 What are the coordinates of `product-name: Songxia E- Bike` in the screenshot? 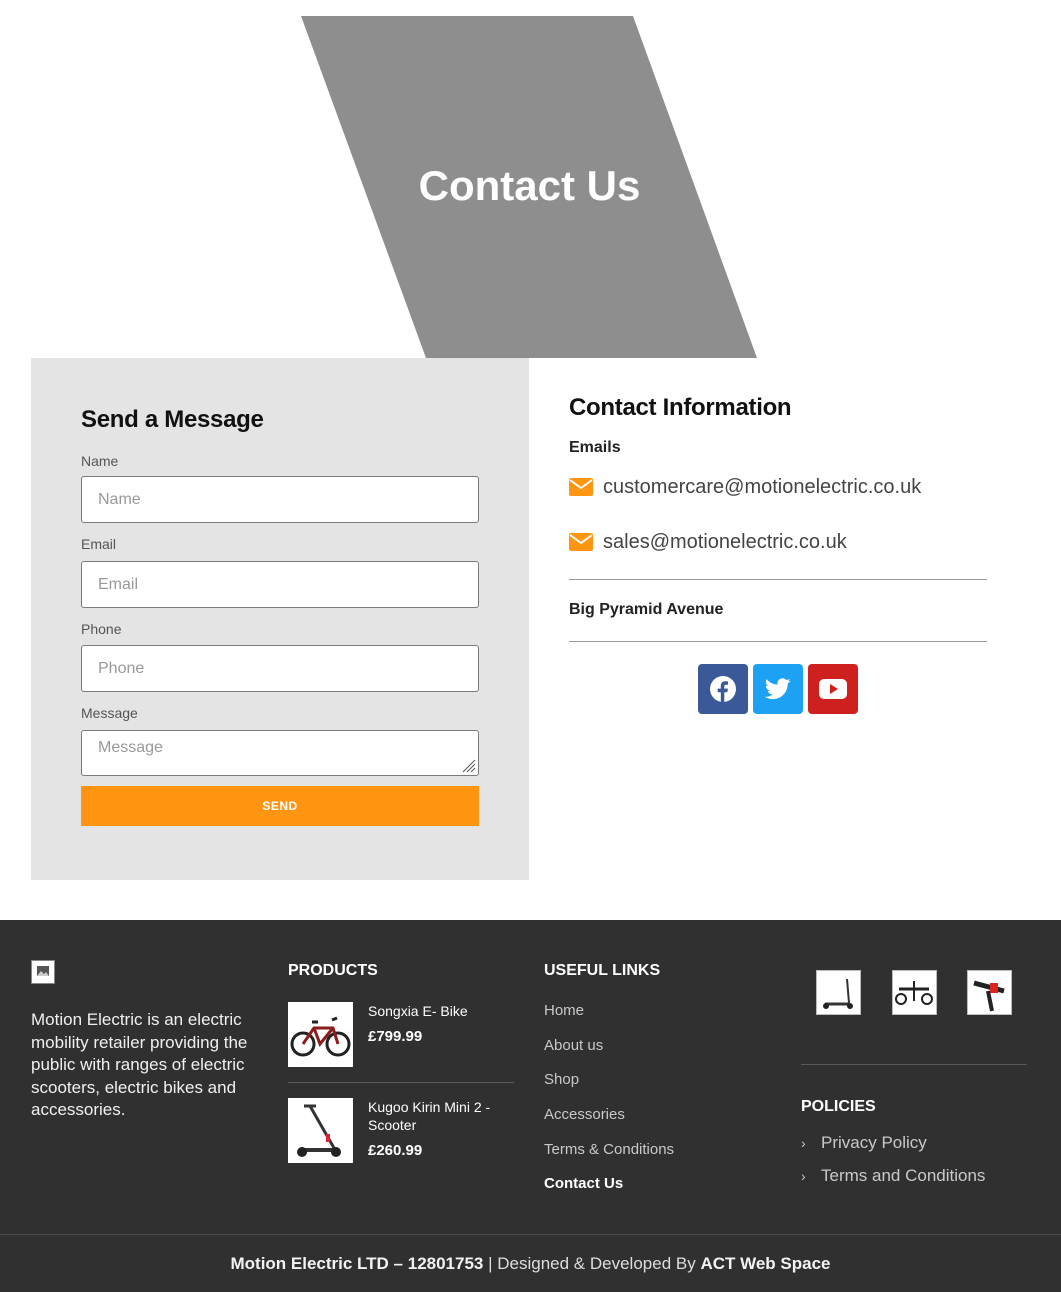 It's located at (418, 1011).